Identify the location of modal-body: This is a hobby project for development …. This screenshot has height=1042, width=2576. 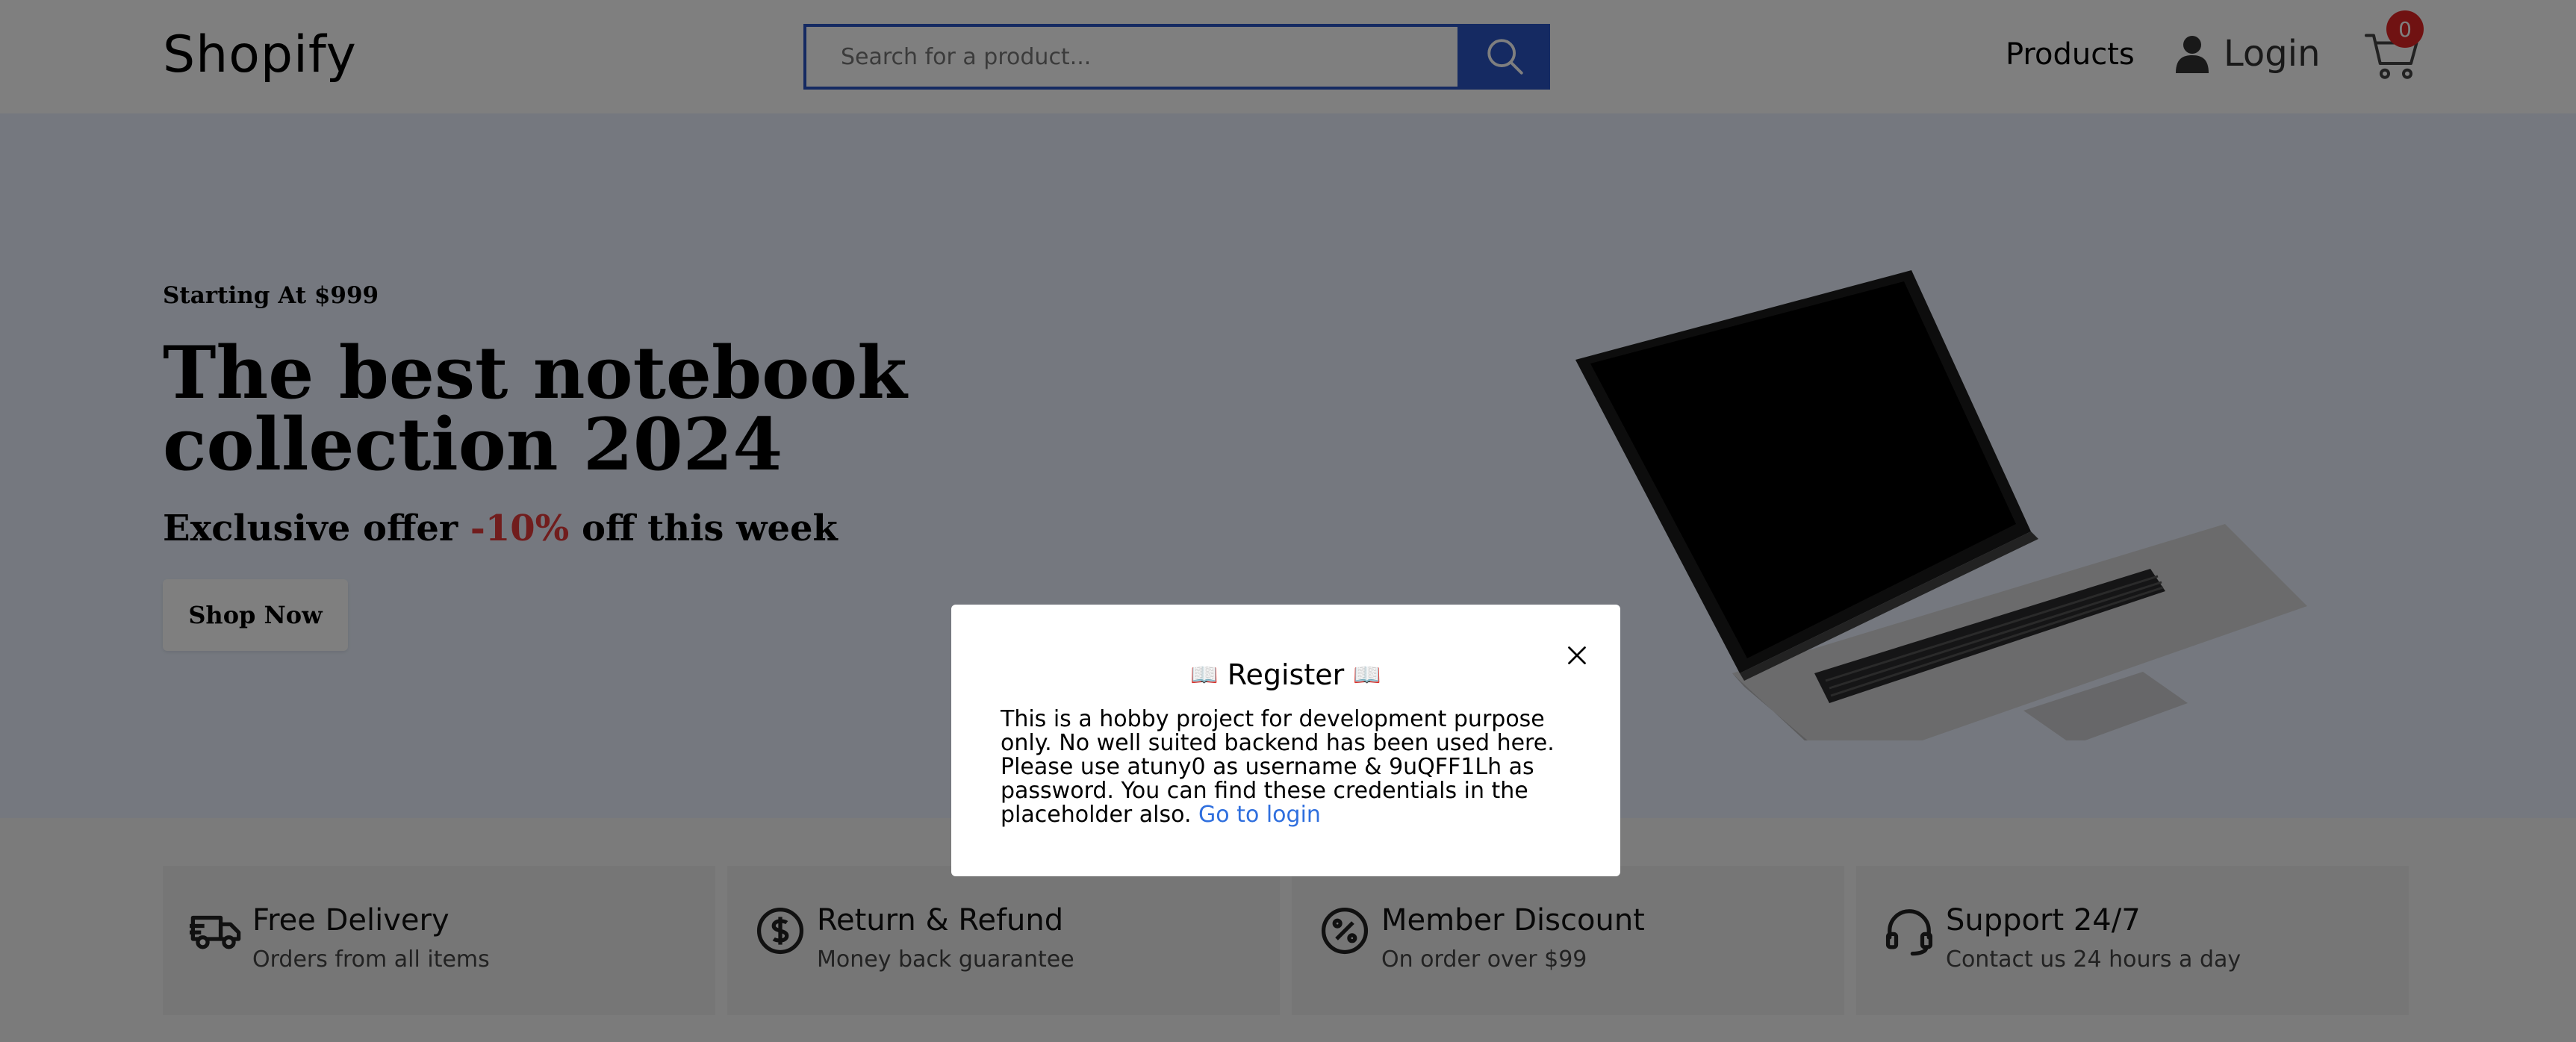
(1284, 767).